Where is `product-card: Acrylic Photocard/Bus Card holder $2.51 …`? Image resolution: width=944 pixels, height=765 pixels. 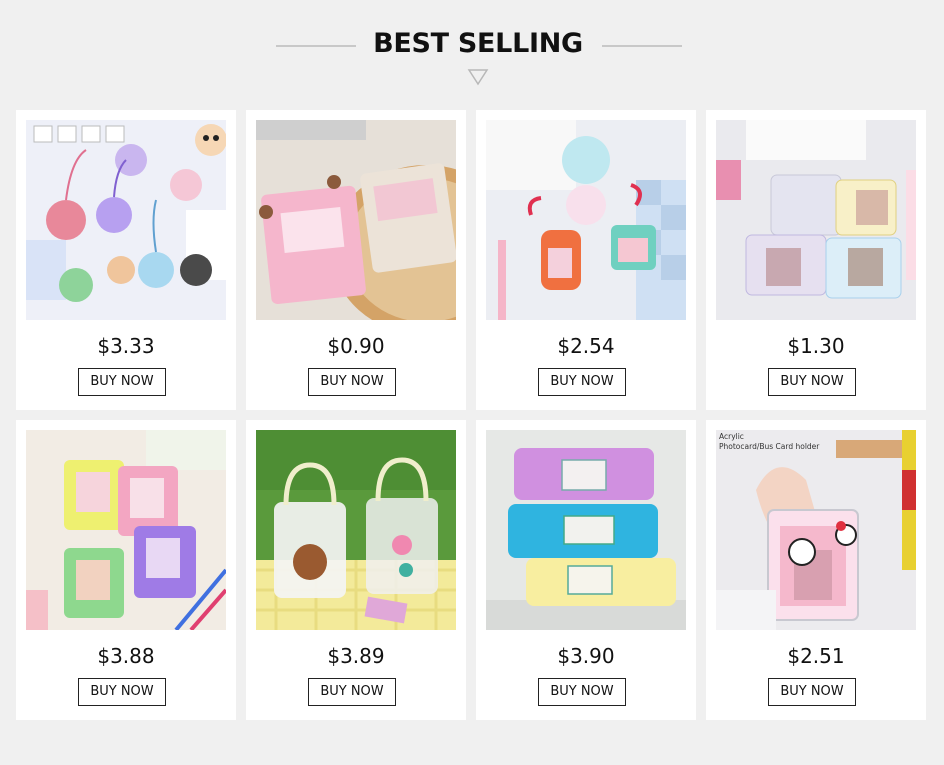 product-card: Acrylic Photocard/Bus Card holder $2.51 … is located at coordinates (816, 570).